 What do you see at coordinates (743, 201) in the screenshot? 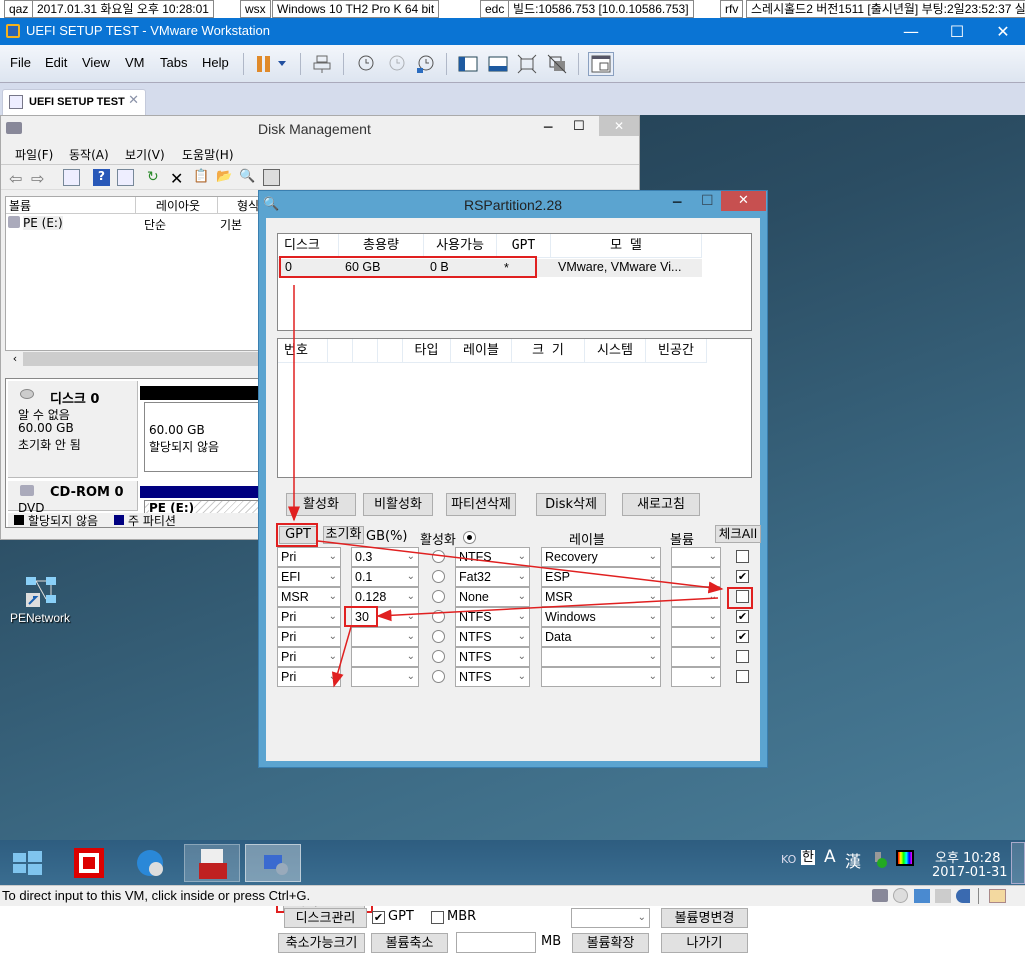
I see `rs-close-button: ✕` at bounding box center [743, 201].